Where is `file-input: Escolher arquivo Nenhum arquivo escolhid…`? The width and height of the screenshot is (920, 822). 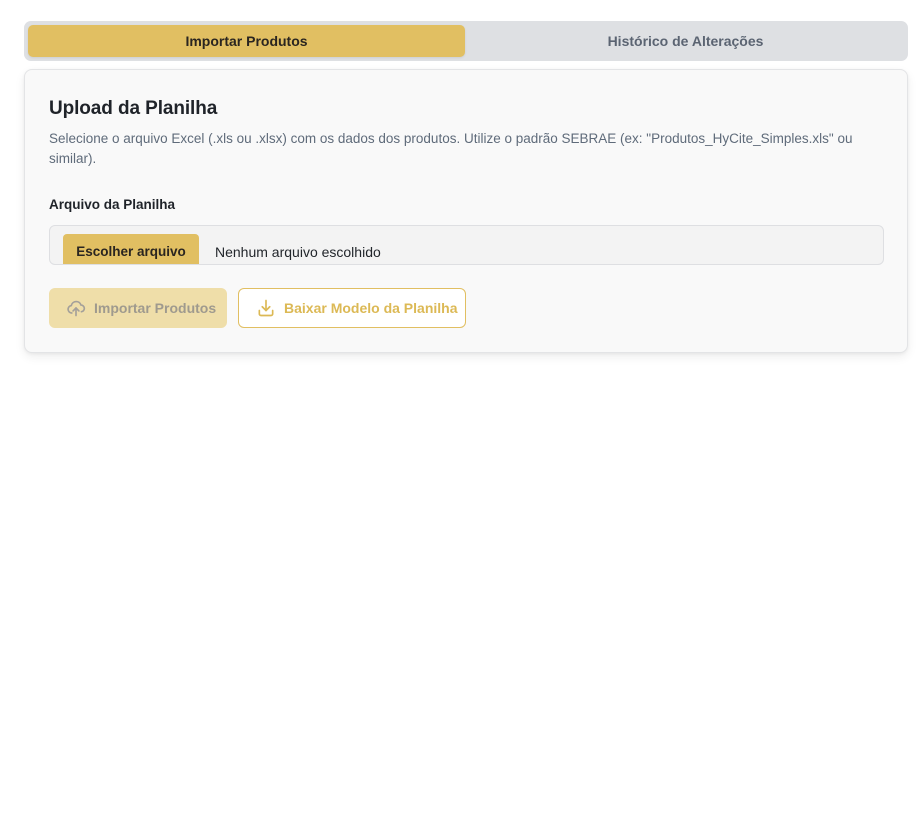
file-input: Escolher arquivo Nenhum arquivo escolhid… is located at coordinates (466, 245).